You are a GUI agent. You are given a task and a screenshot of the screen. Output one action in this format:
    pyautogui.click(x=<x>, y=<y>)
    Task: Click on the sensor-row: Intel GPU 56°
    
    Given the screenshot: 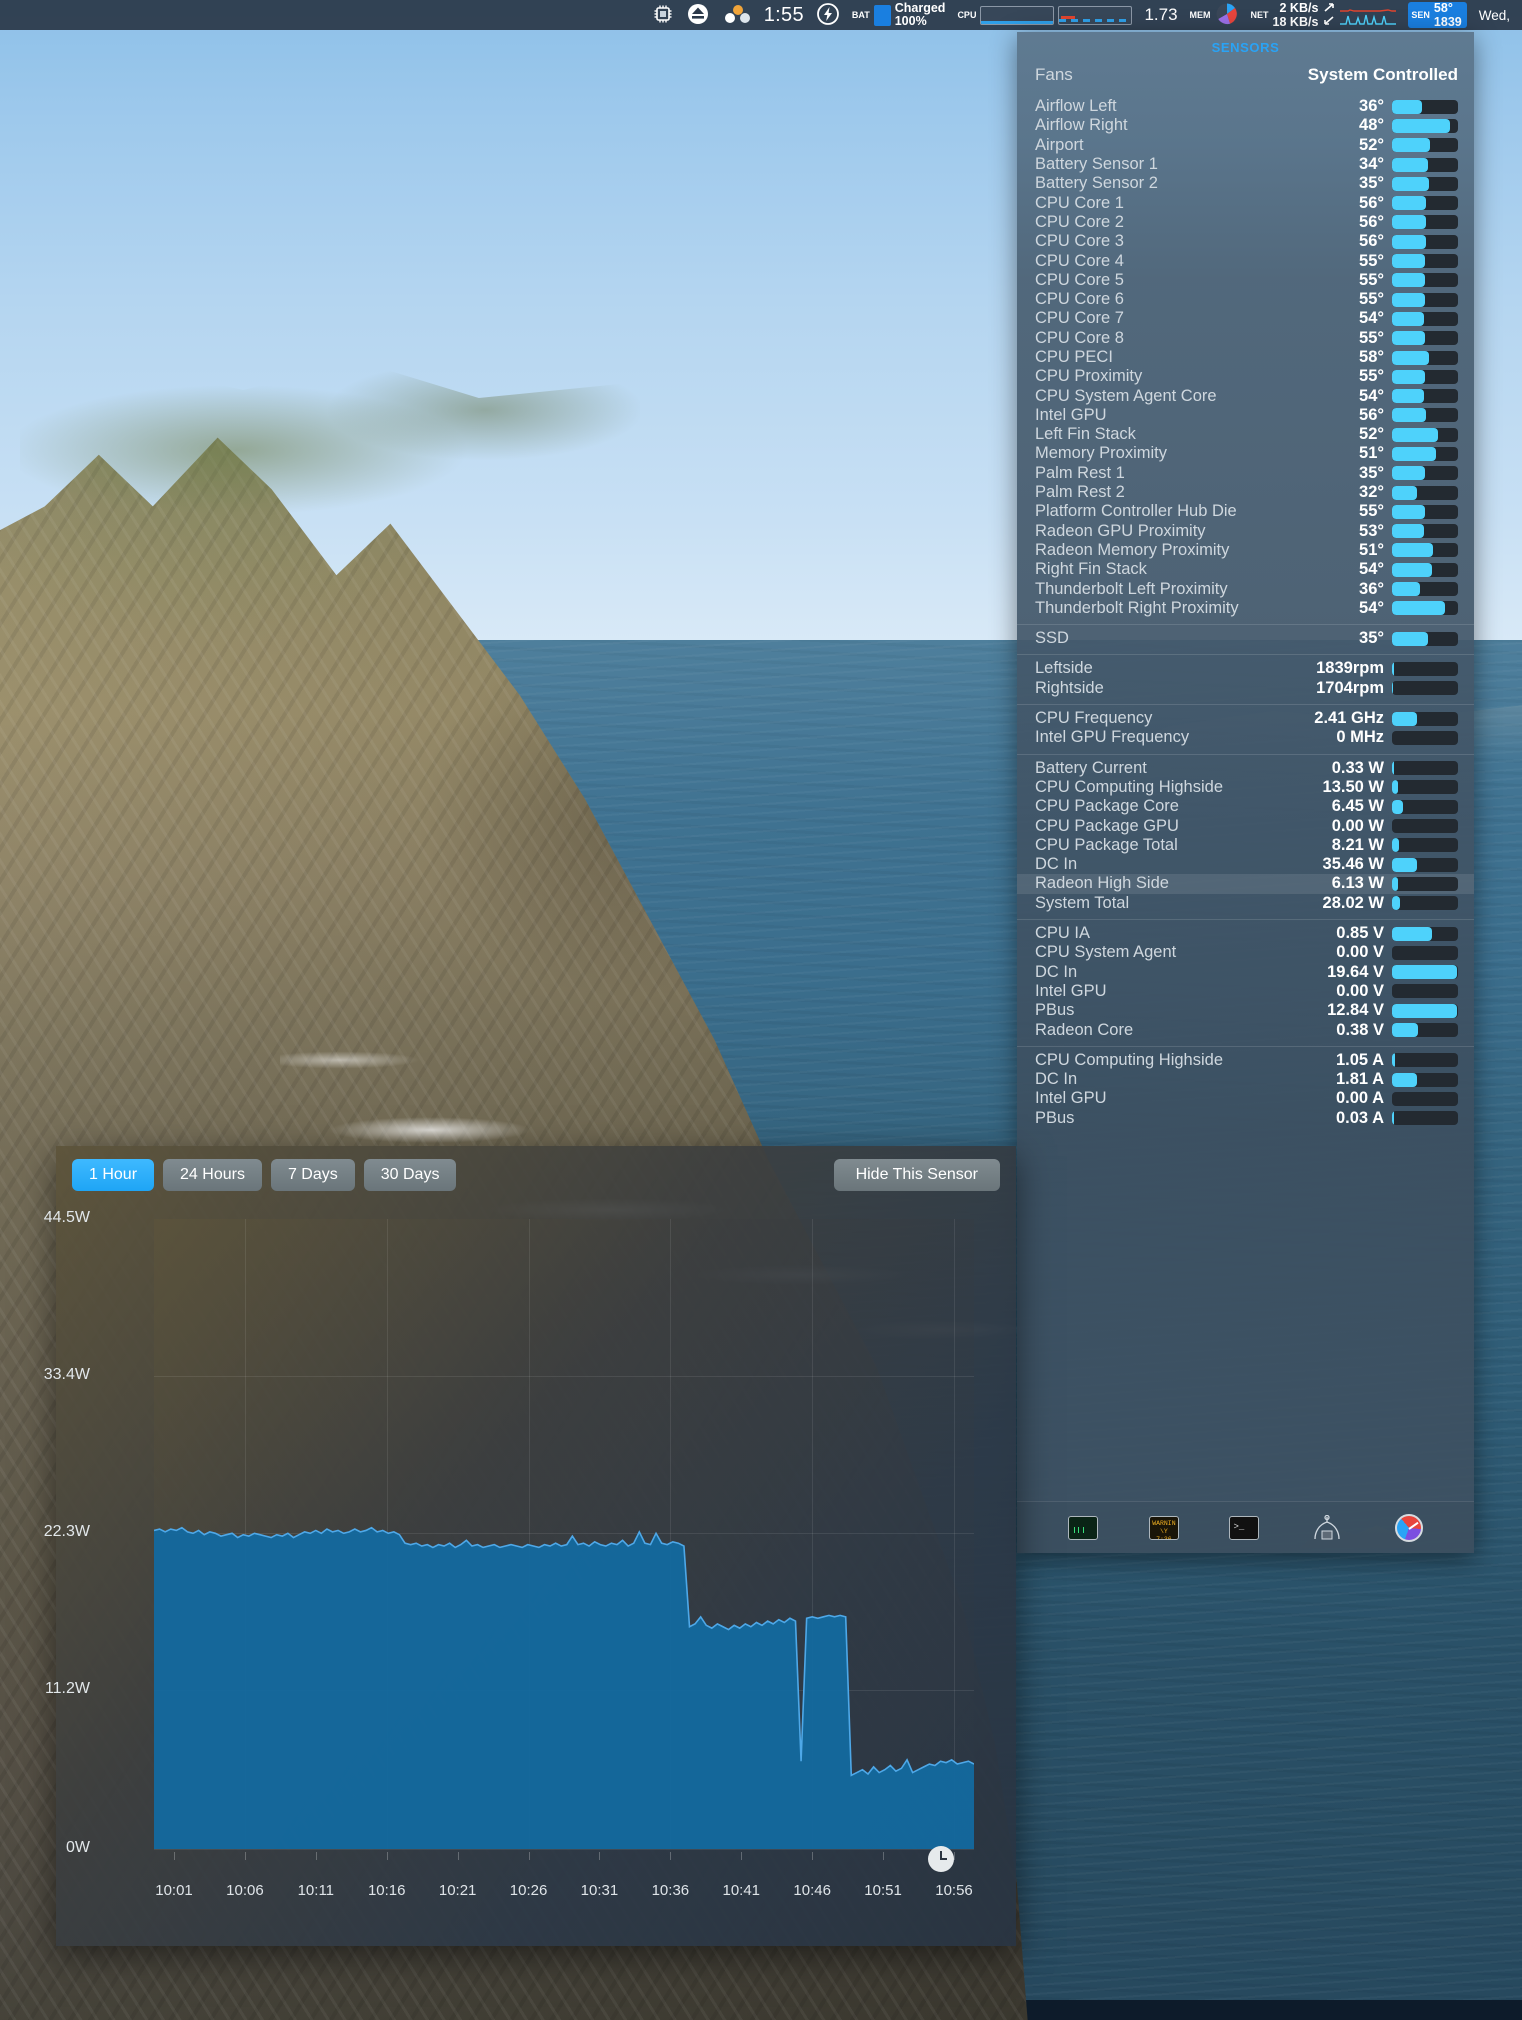 What is the action you would take?
    pyautogui.click(x=1245, y=415)
    